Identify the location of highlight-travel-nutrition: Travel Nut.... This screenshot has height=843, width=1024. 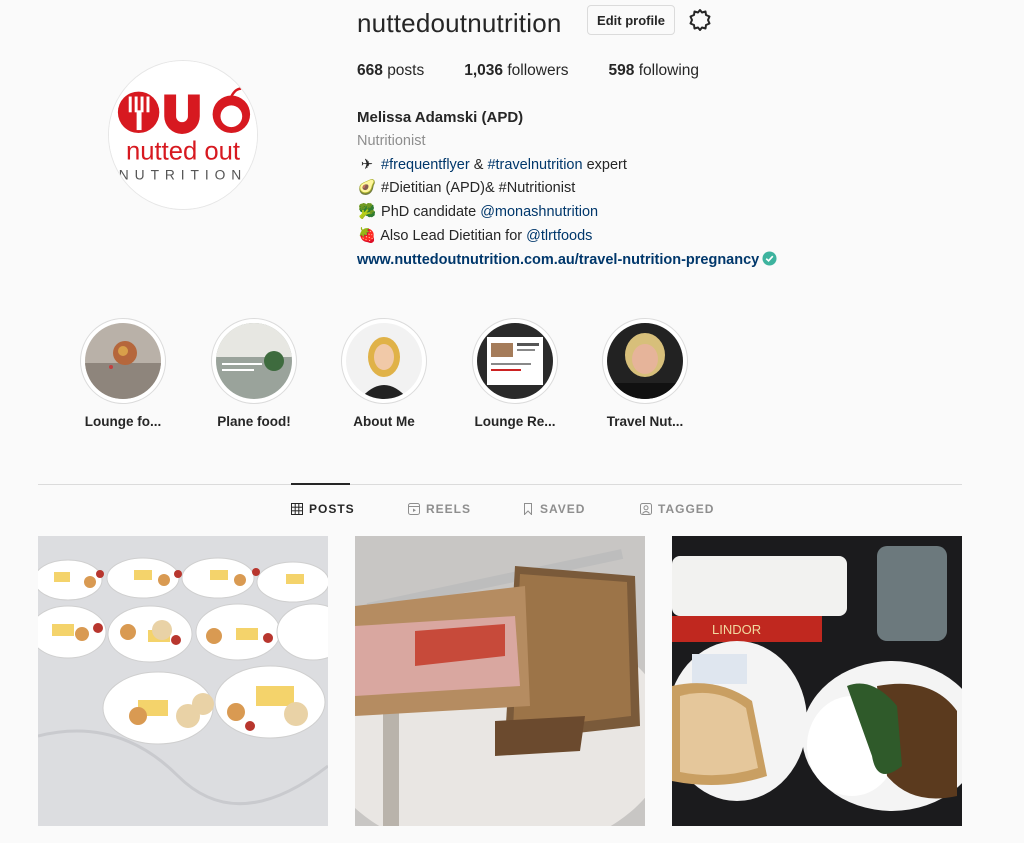
(645, 373).